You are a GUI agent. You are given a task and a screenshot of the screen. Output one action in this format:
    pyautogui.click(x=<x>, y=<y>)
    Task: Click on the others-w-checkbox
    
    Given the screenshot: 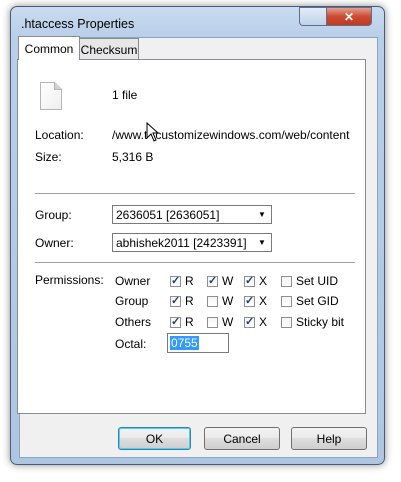 What is the action you would take?
    pyautogui.click(x=212, y=322)
    